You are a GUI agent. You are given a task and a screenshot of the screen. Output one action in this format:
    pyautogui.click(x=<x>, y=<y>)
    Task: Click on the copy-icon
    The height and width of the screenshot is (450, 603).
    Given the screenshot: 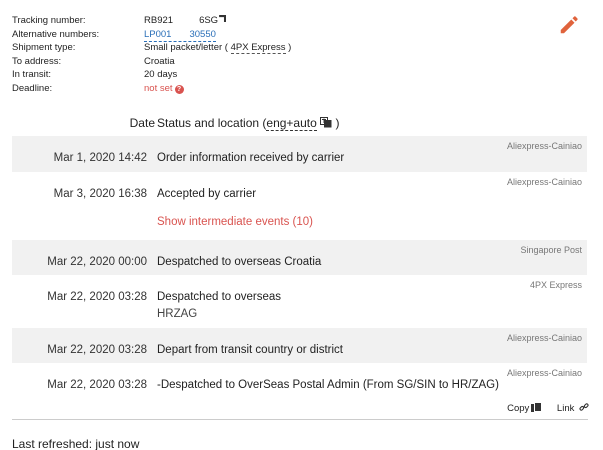 What is the action you would take?
    pyautogui.click(x=537, y=407)
    